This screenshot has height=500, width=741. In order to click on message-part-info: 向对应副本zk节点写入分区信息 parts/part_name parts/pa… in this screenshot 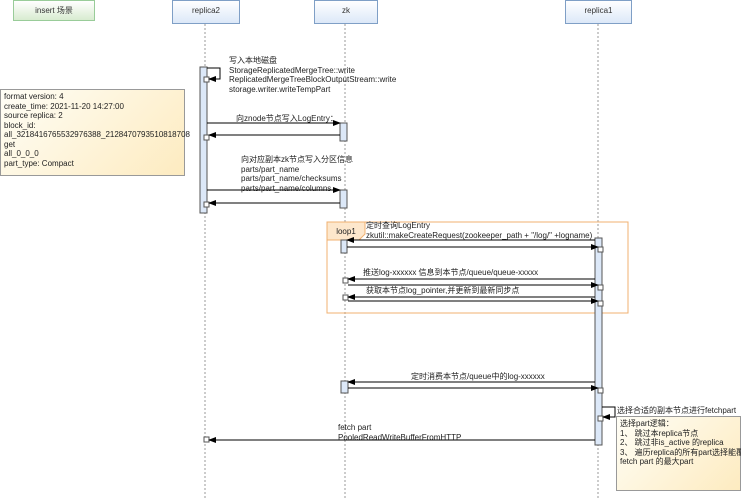, I will do `click(297, 174)`.